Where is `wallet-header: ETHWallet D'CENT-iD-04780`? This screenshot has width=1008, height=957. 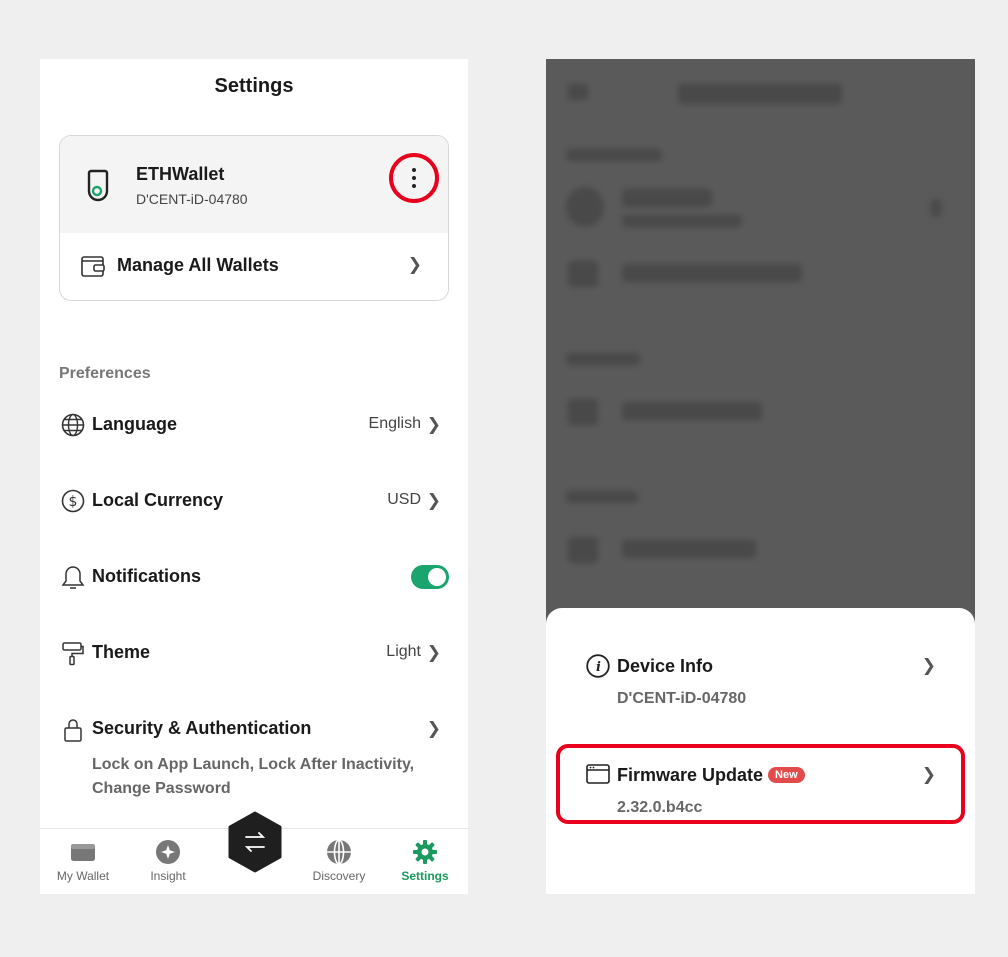 wallet-header: ETHWallet D'CENT-iD-04780 is located at coordinates (254, 184).